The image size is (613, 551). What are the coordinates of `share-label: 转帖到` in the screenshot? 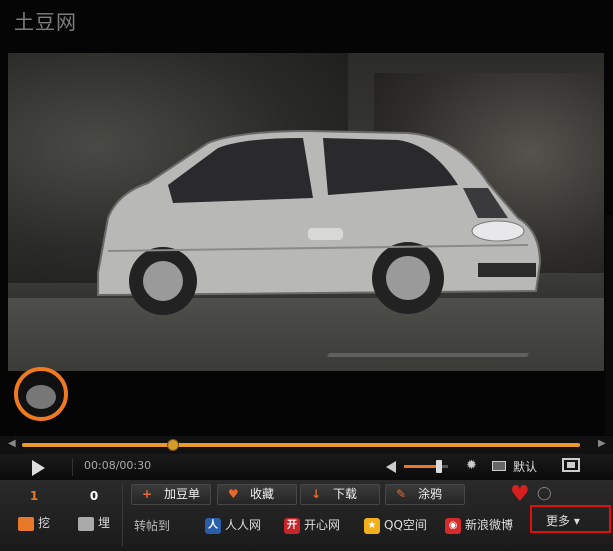 It's located at (152, 526).